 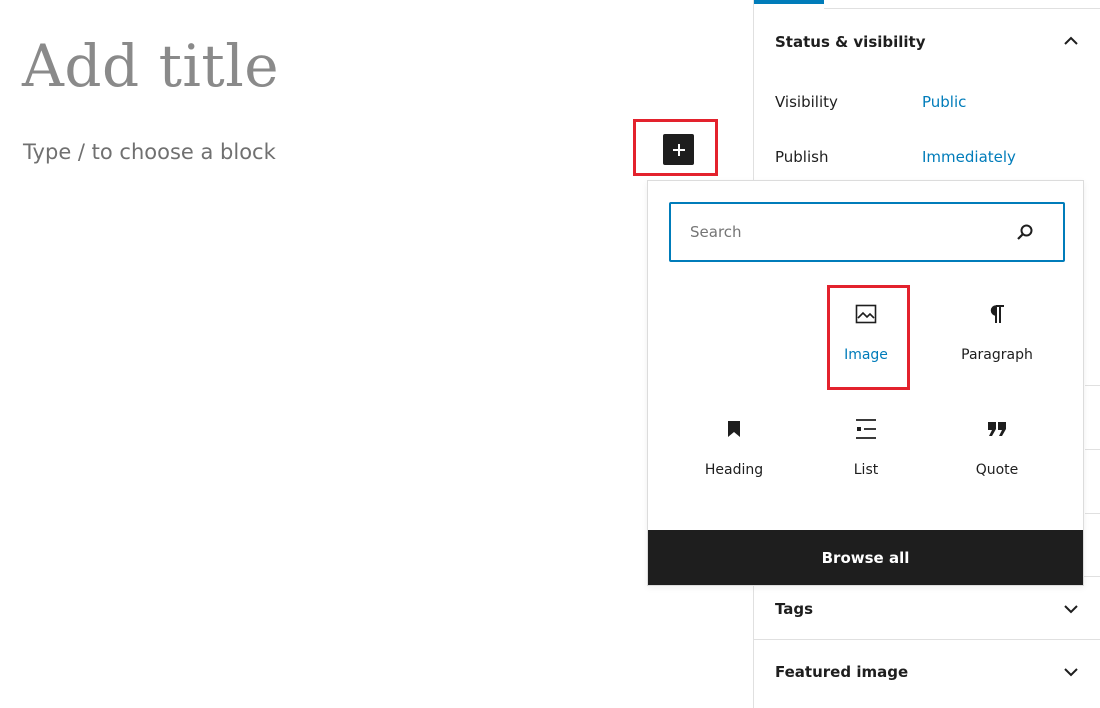 What do you see at coordinates (850, 42) in the screenshot?
I see `status-visibility-panel-title: Status & visibility` at bounding box center [850, 42].